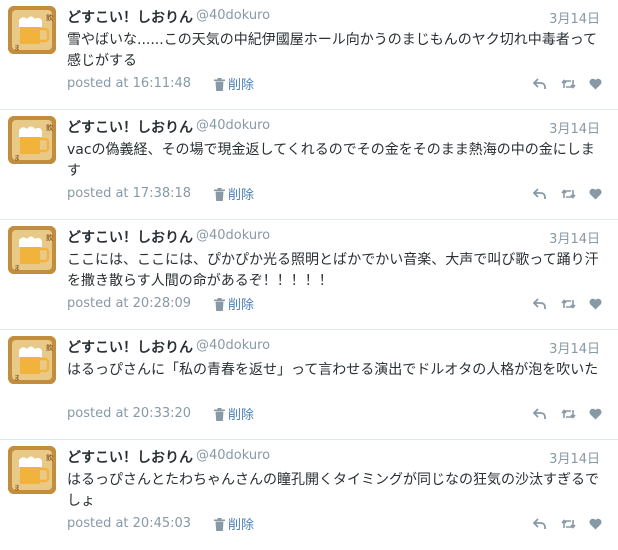  I want to click on tweet-text: はるっぴさんに「私の青春を返せ」って言わせる演出でドルオタの人格が泡を吹いた, so click(333, 370).